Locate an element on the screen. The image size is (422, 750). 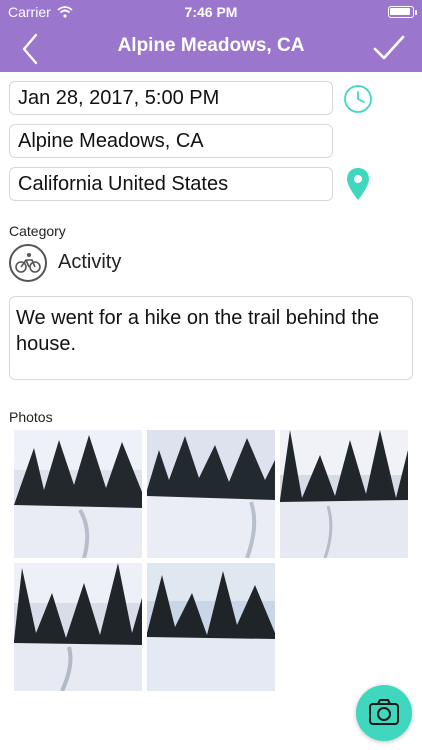
photos-label: Photos is located at coordinates (31, 417).